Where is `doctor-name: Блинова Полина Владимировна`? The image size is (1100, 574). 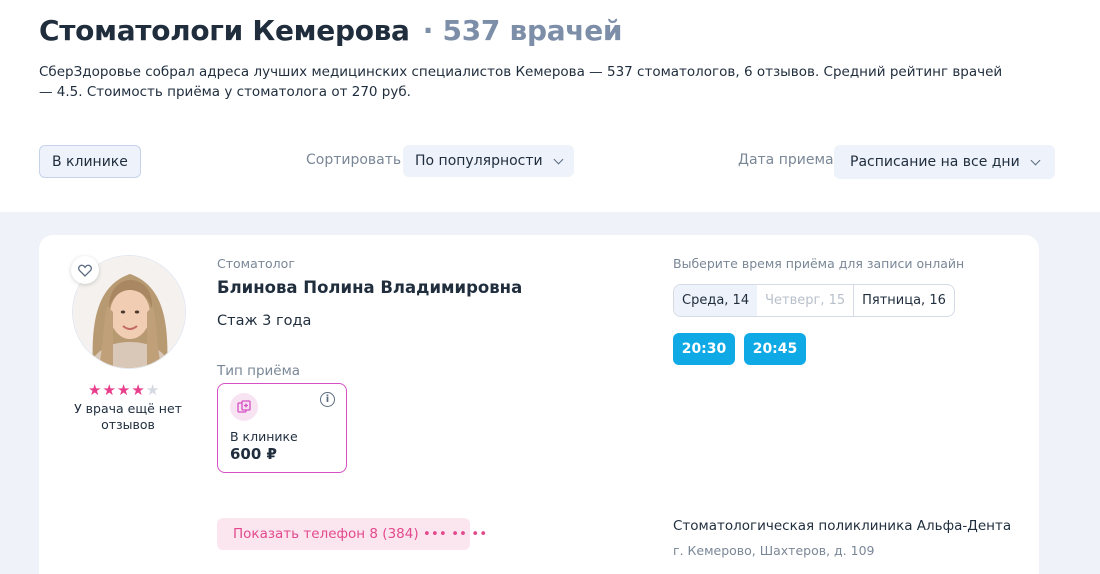
doctor-name: Блинова Полина Владимировна is located at coordinates (369, 287).